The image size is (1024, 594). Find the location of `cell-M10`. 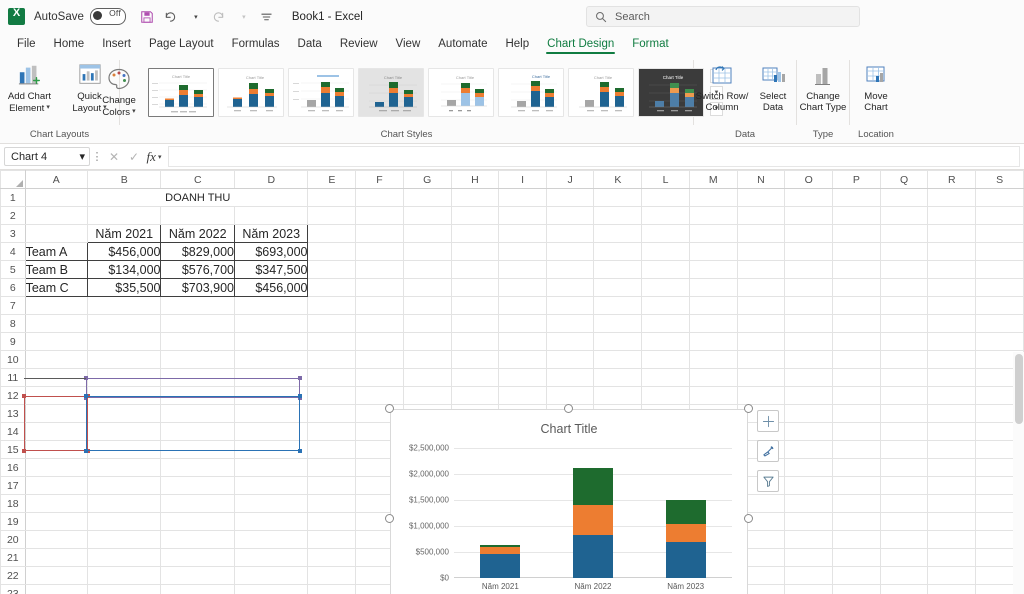

cell-M10 is located at coordinates (713, 360).